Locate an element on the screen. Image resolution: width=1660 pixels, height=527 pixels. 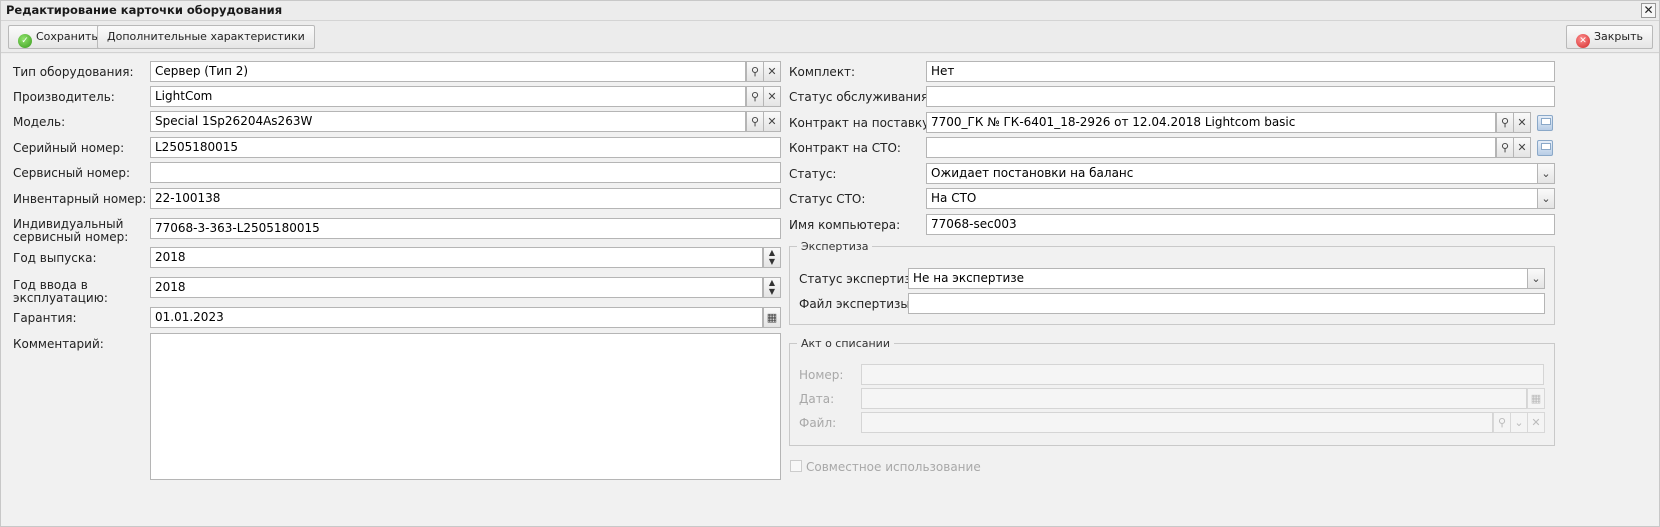
expertise-status-select: Не на экспертизе is located at coordinates (1218, 278).